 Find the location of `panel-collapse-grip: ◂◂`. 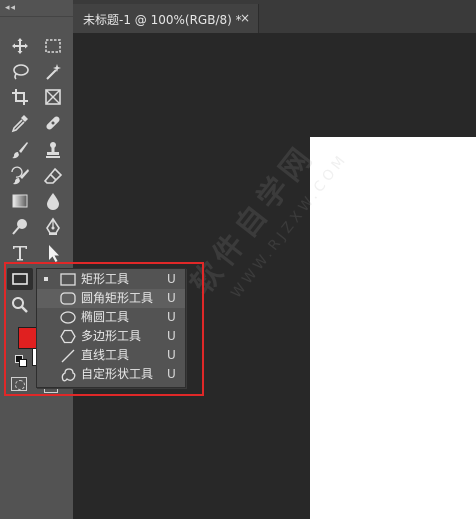

panel-collapse-grip: ◂◂ is located at coordinates (25, 8).